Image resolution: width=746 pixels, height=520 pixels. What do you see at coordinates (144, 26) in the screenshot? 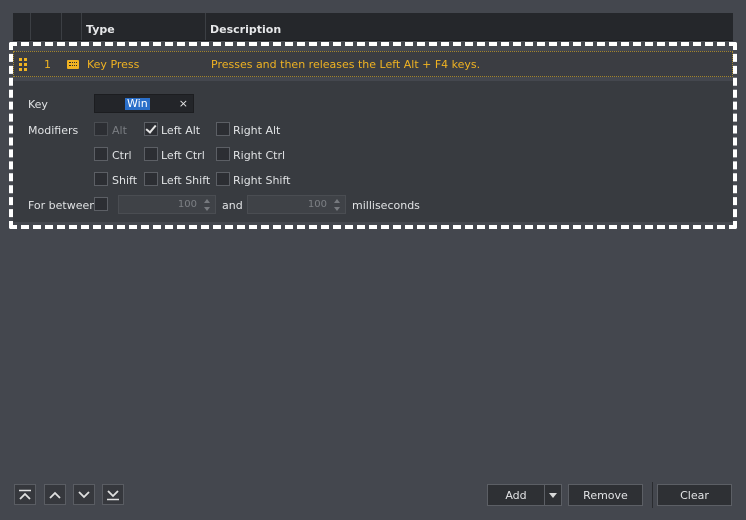
I see `header-type: Type` at bounding box center [144, 26].